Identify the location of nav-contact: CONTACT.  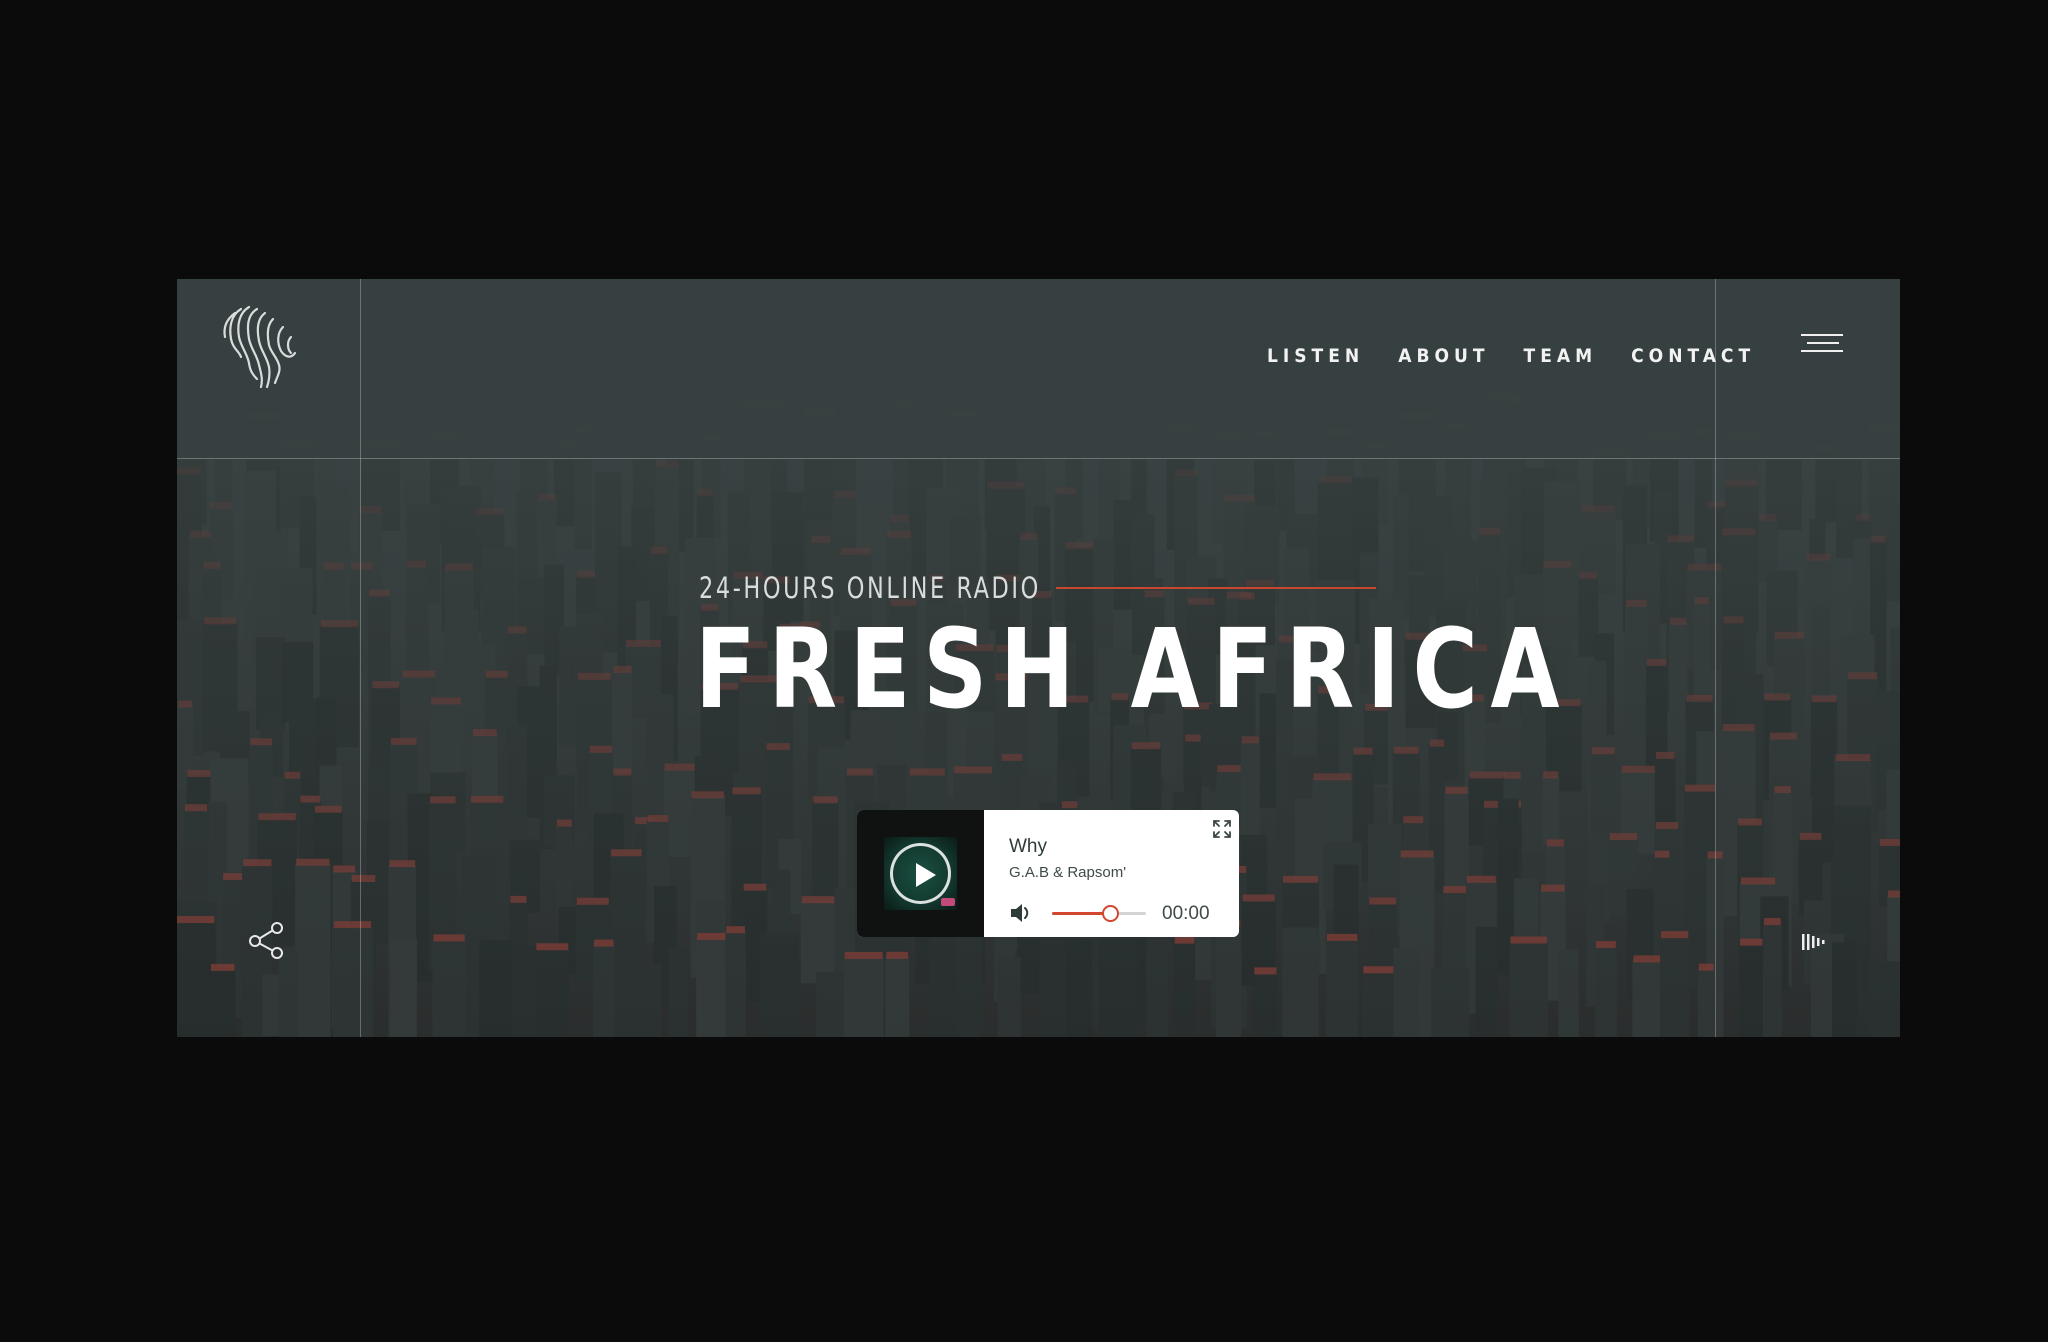
(1693, 356).